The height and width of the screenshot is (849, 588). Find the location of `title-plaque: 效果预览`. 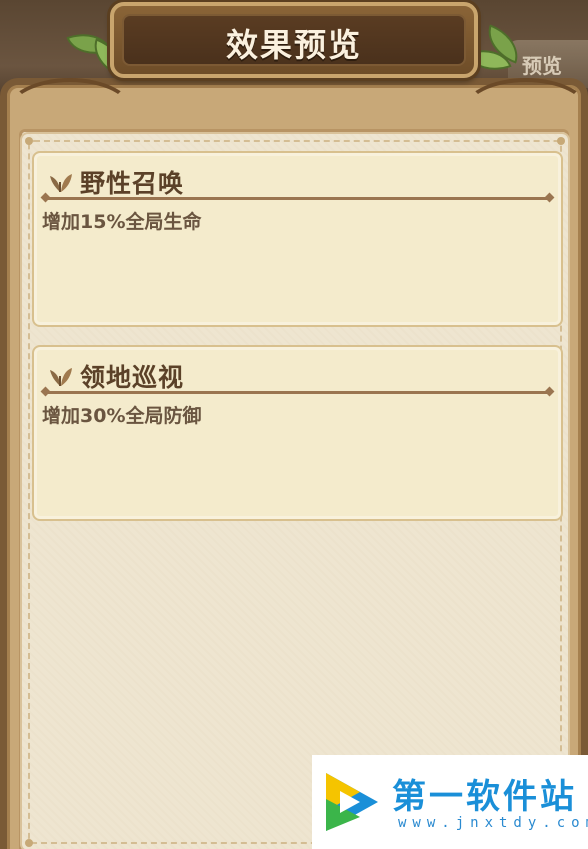

title-plaque: 效果预览 is located at coordinates (294, 40).